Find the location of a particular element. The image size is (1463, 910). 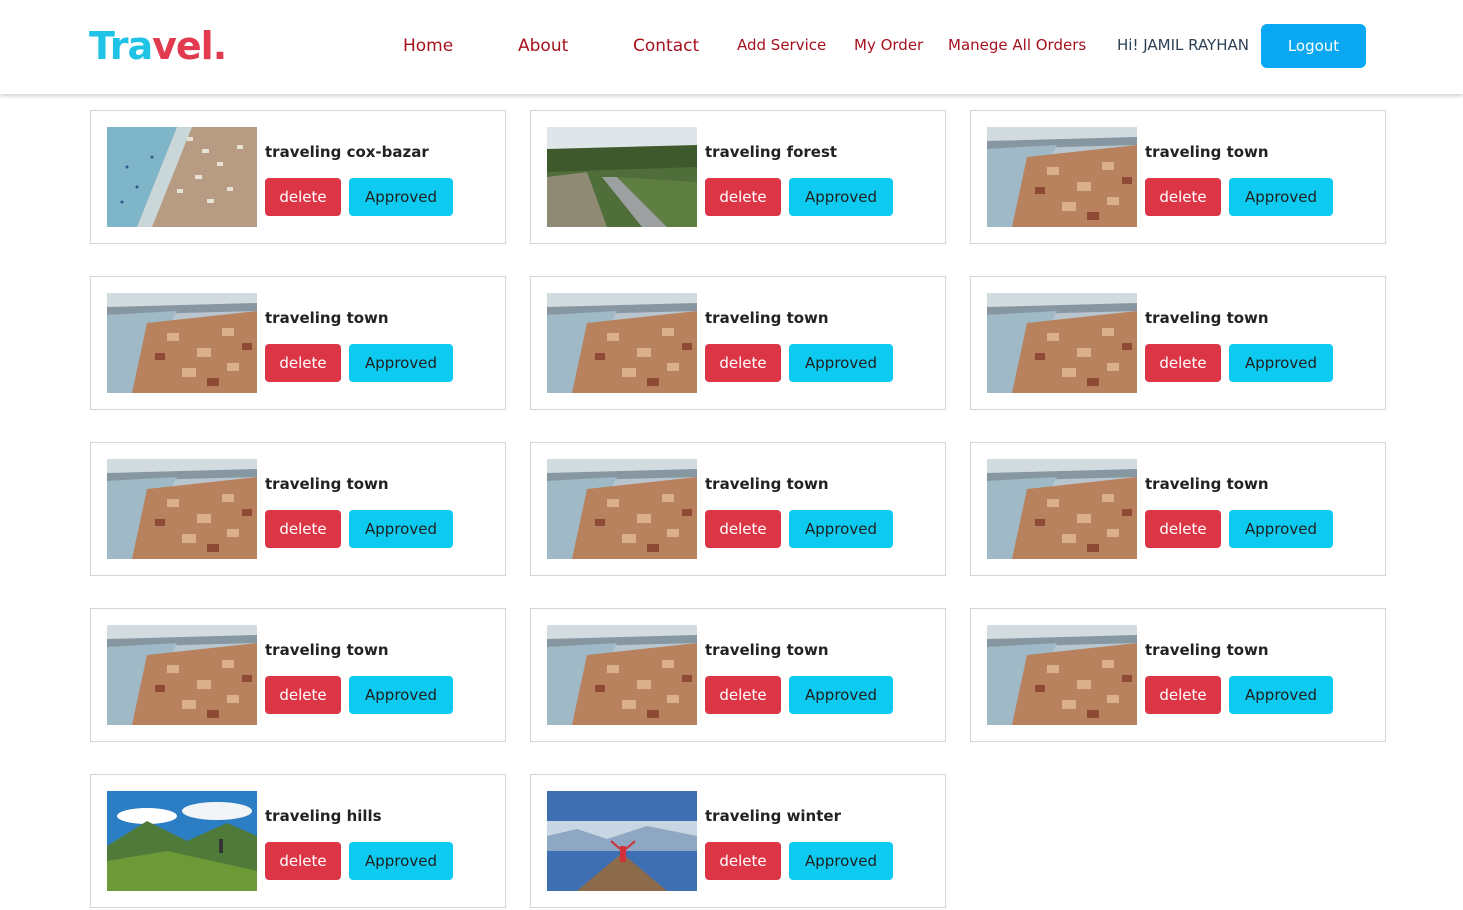

user-greeting: Hi! JAMIL RAYHAN is located at coordinates (1183, 45).